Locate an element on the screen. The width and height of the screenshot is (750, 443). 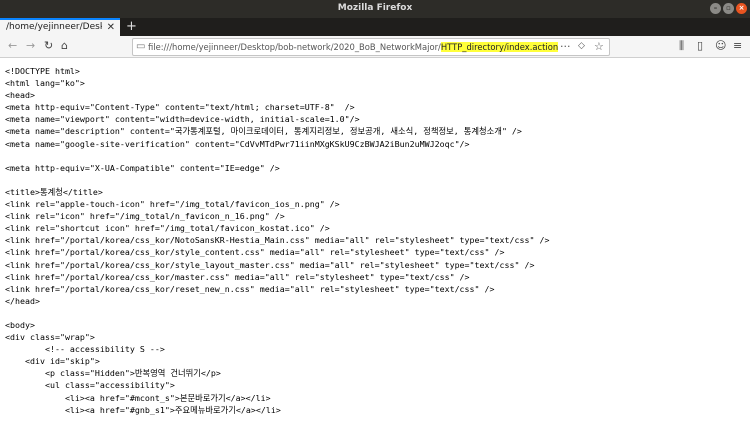
tab-active: /home/yejinneer/Desktop/b ✕ is located at coordinates (60, 27).